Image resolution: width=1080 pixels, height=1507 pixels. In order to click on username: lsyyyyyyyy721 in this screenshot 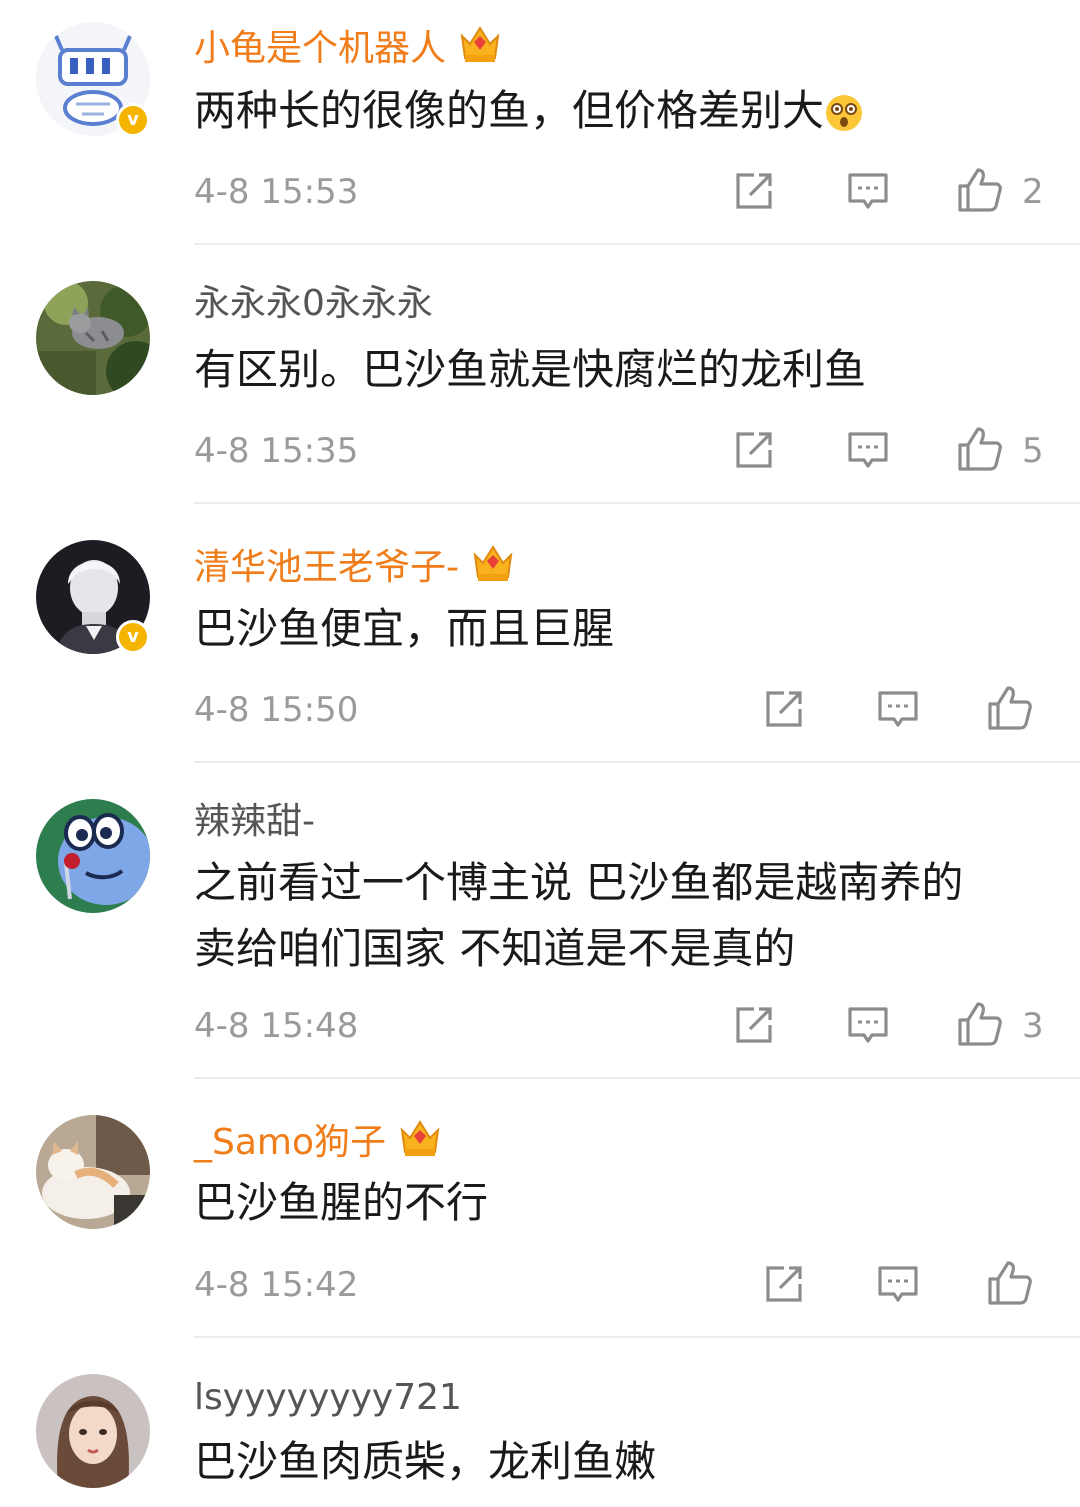, I will do `click(328, 1398)`.